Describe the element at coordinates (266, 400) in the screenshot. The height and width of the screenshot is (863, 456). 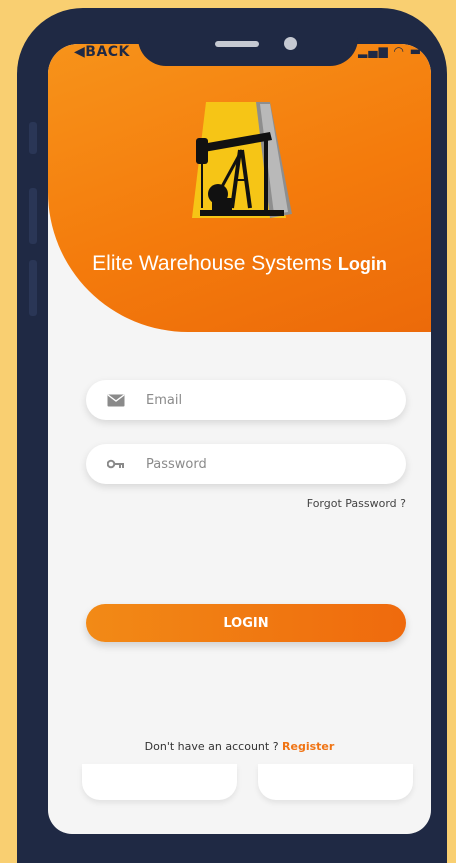
I see `email-input` at that location.